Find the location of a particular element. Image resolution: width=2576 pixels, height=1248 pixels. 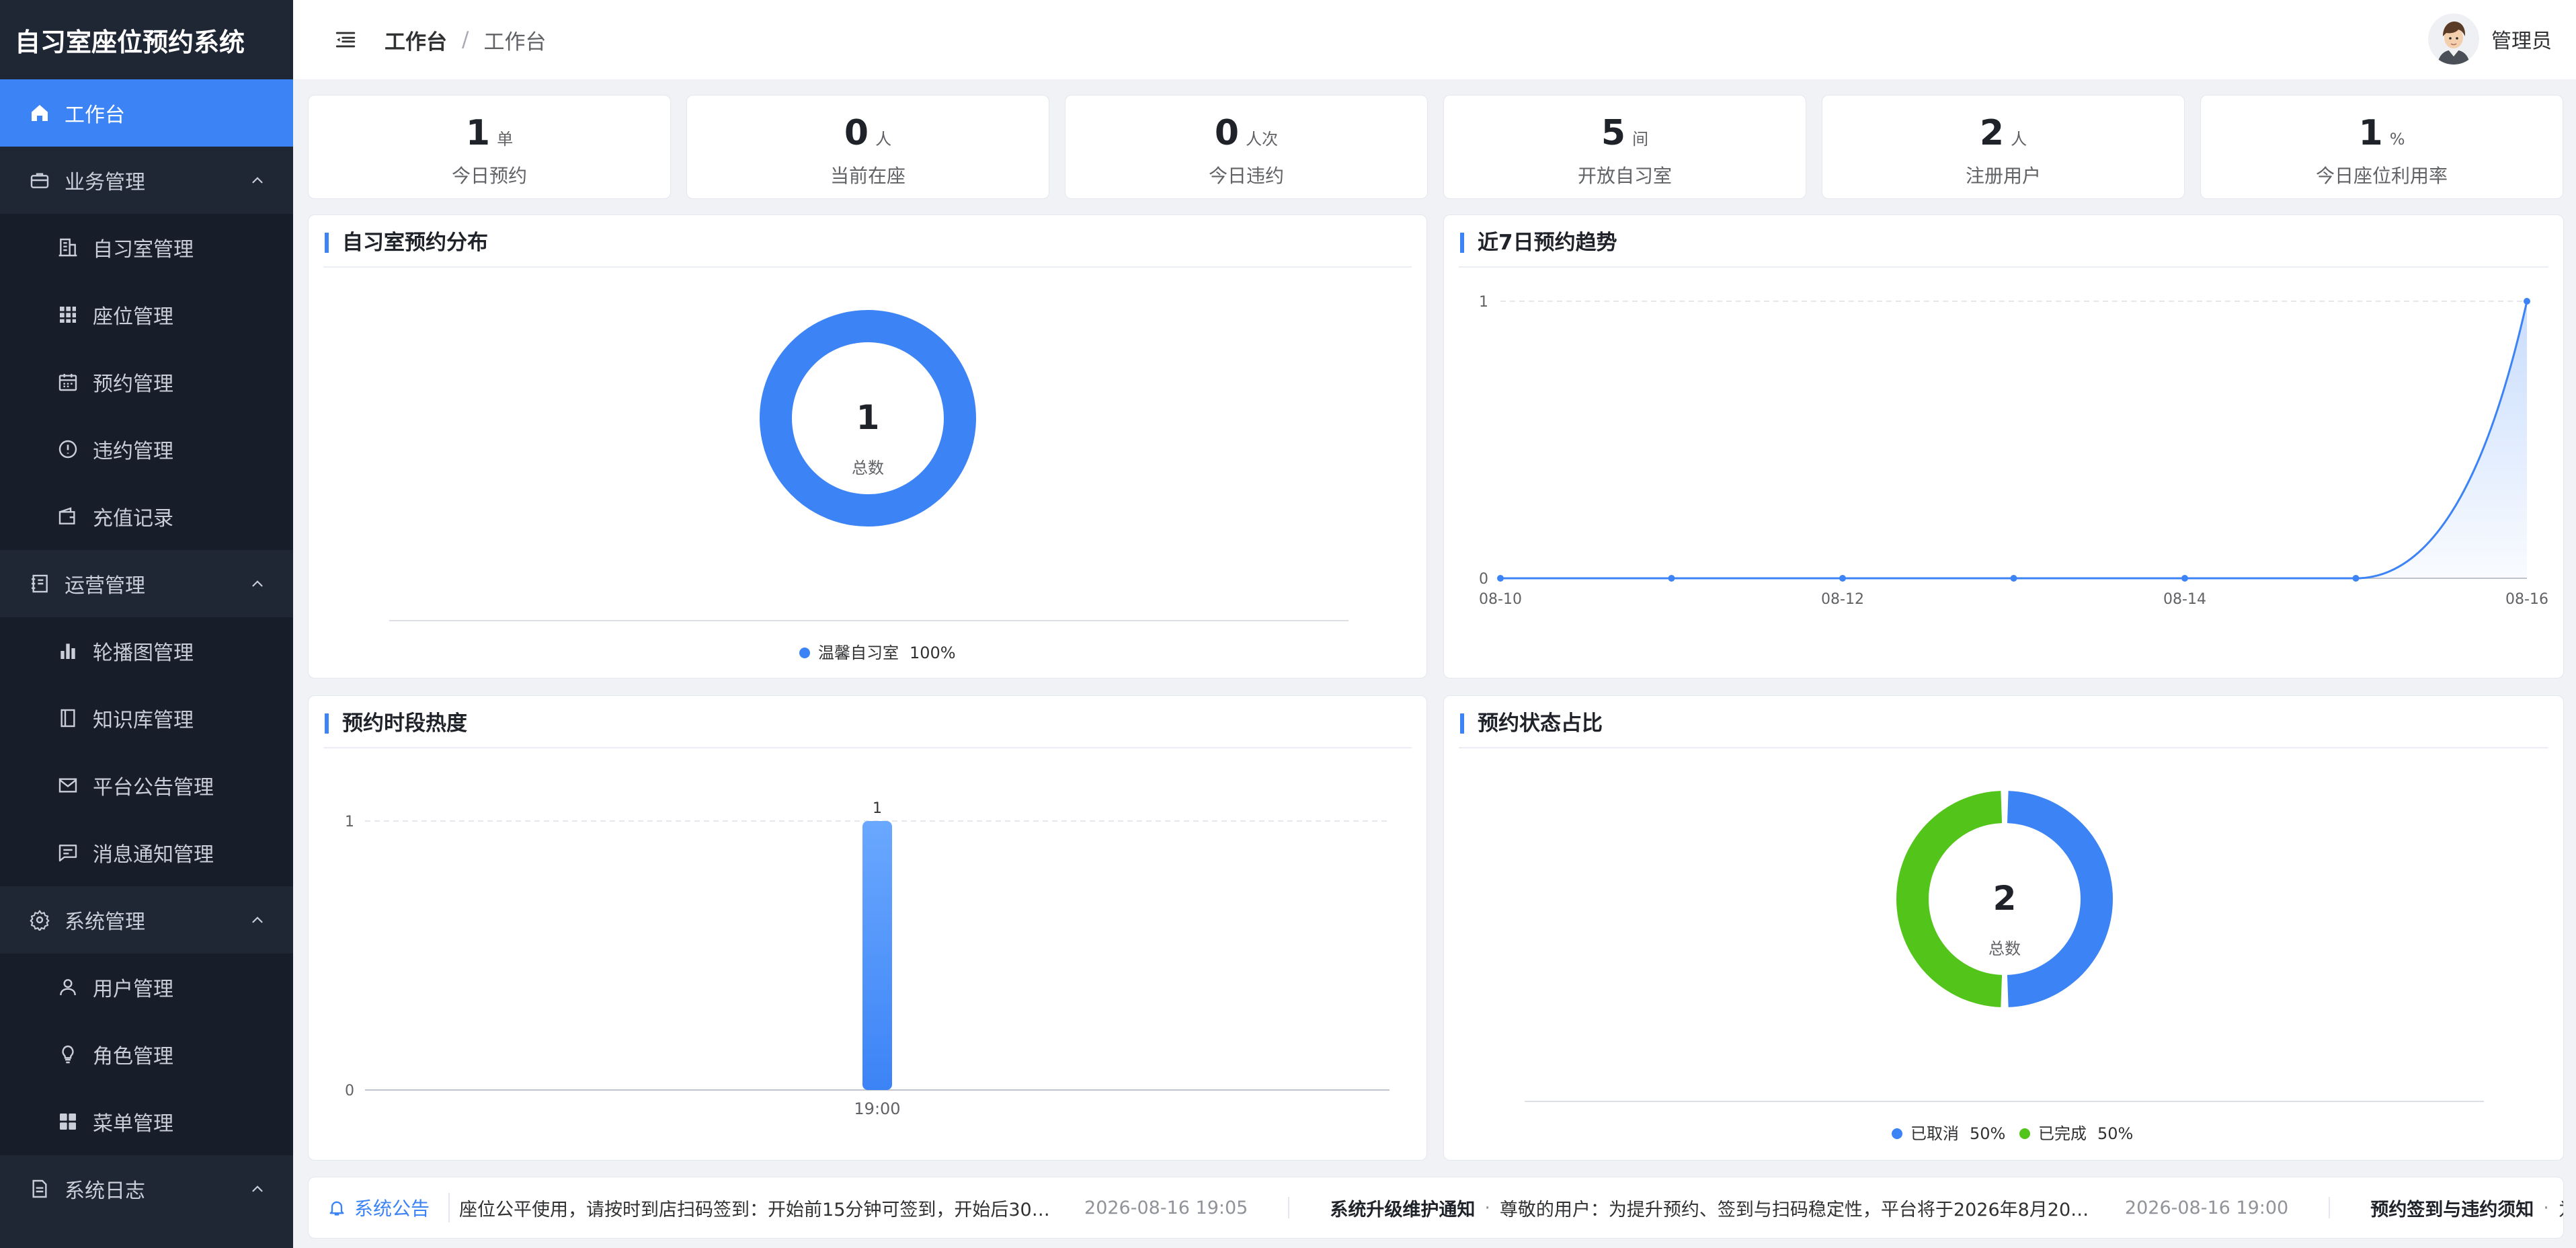

sidebar-item-11: 消息通知管理 is located at coordinates (146, 853).